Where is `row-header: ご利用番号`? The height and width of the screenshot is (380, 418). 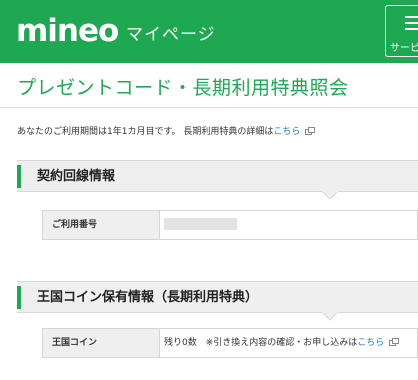 row-header: ご利用番号 is located at coordinates (101, 225).